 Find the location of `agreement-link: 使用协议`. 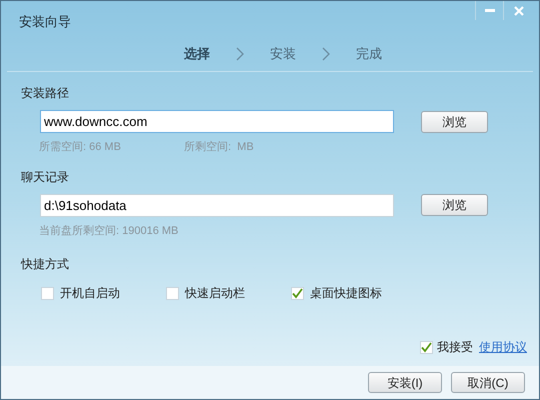

agreement-link: 使用协议 is located at coordinates (503, 347).